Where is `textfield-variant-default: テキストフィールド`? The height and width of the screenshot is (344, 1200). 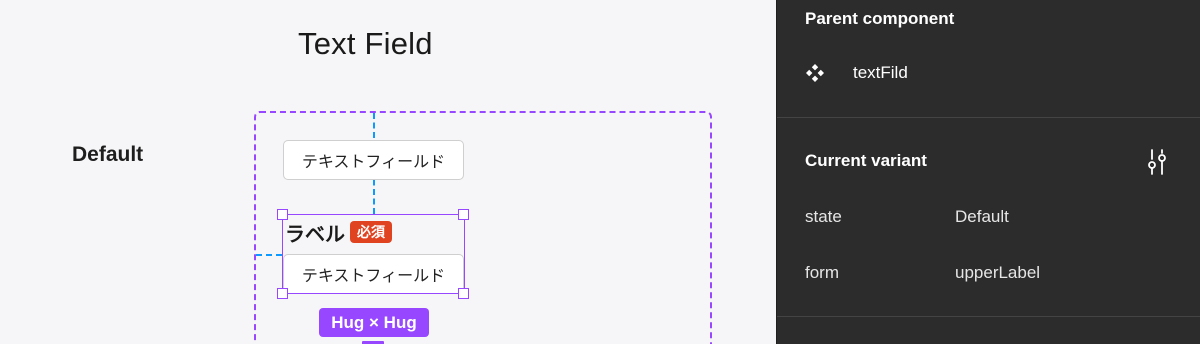
textfield-variant-default: テキストフィールド is located at coordinates (373, 160).